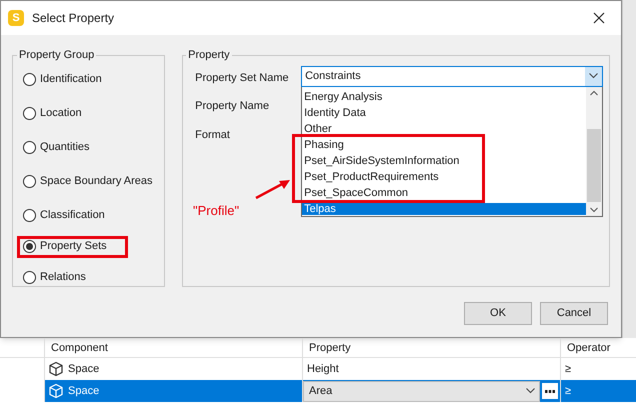  I want to click on column-header: Operator, so click(588, 348).